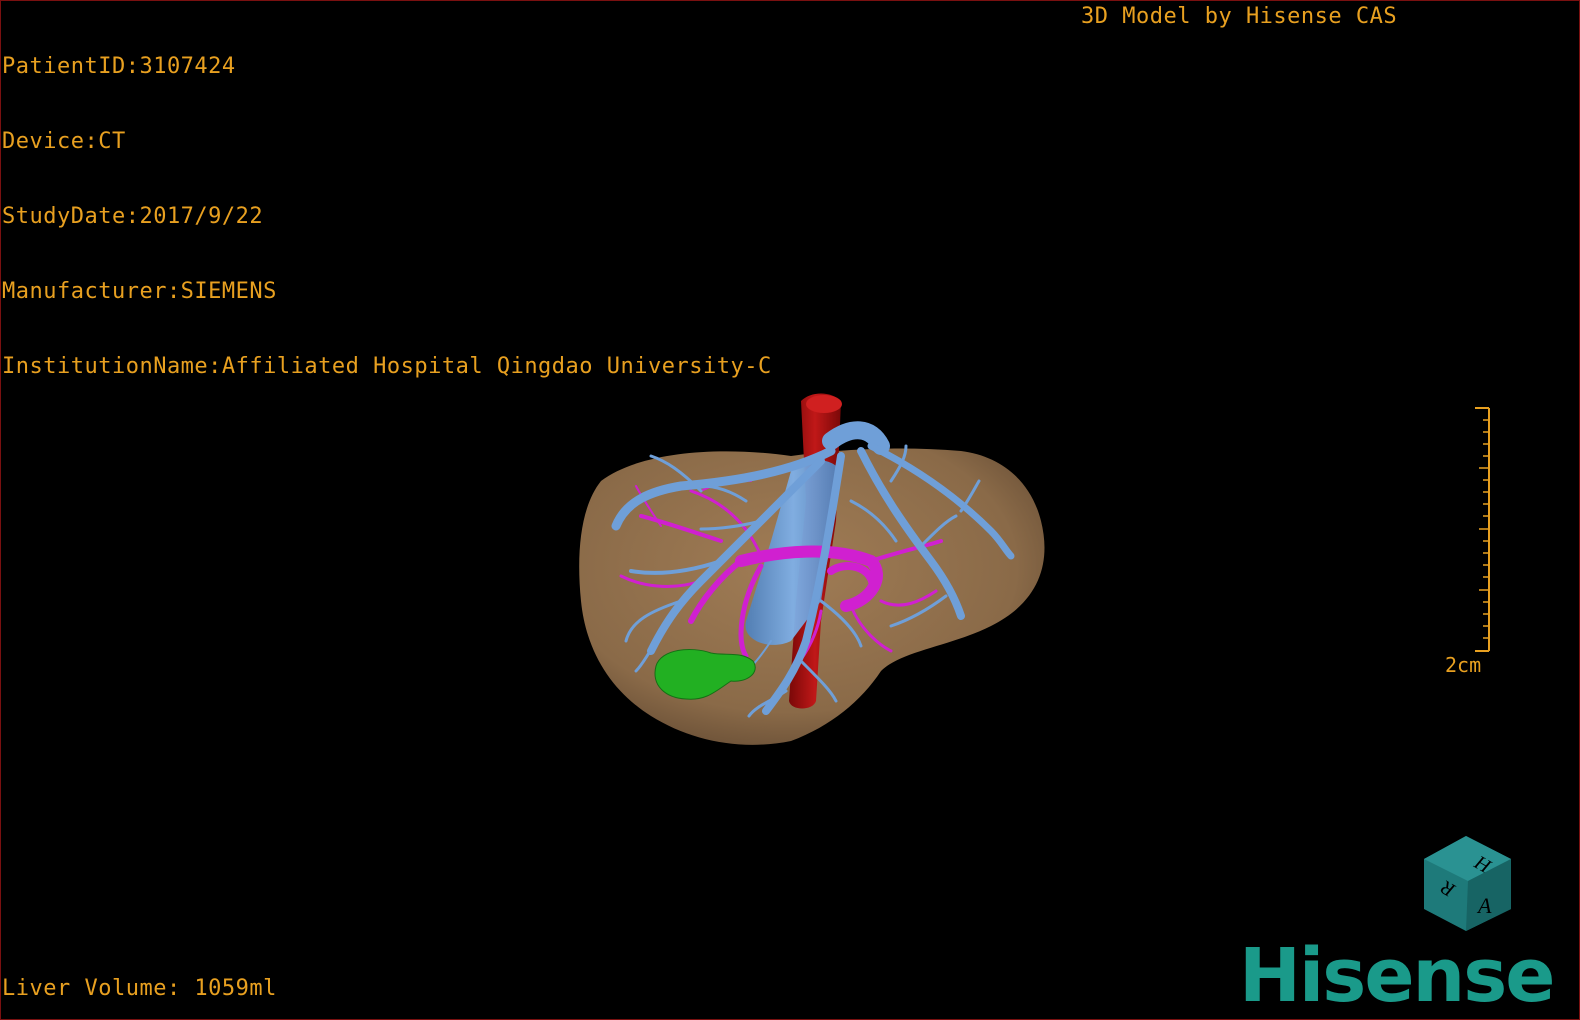 This screenshot has height=1020, width=1580. What do you see at coordinates (1397, 976) in the screenshot?
I see `hisense-logo: Hisense` at bounding box center [1397, 976].